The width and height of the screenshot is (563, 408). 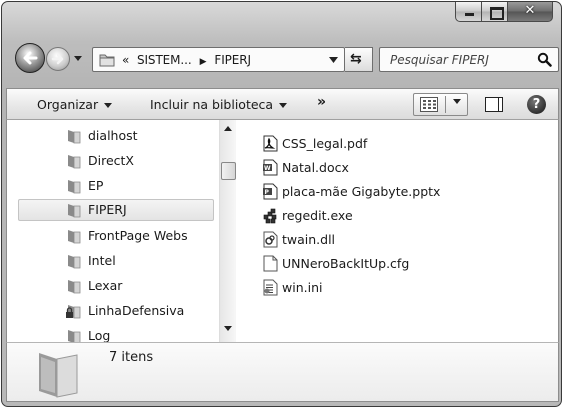 What do you see at coordinates (270, 216) in the screenshot?
I see `regedit-icon` at bounding box center [270, 216].